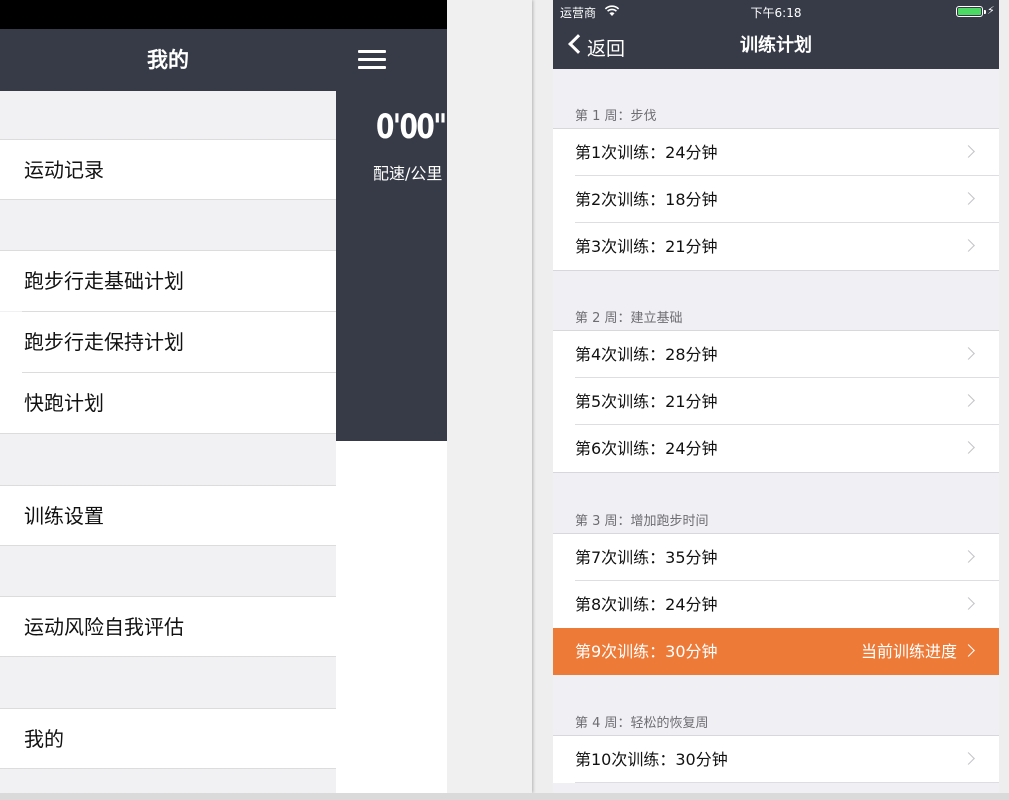 Image resolution: width=1009 pixels, height=800 pixels. Describe the element at coordinates (411, 127) in the screenshot. I see `pace-value: 0'00"` at that location.